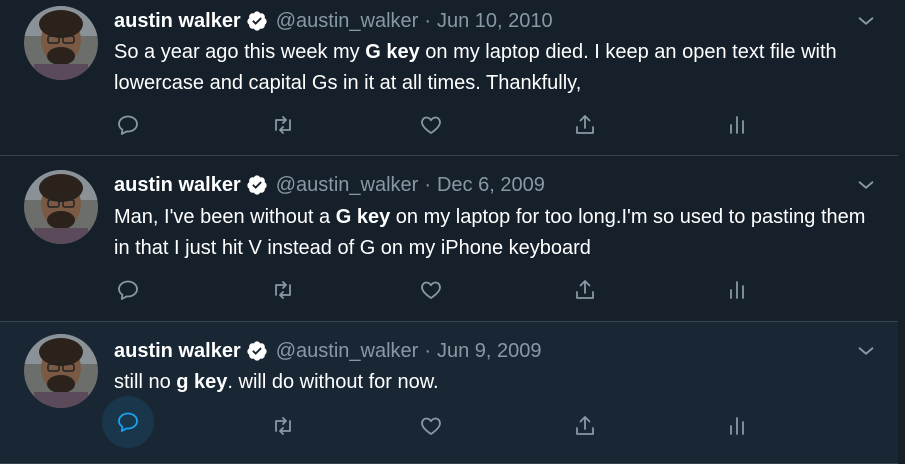 The image size is (905, 464). What do you see at coordinates (489, 351) in the screenshot?
I see `tweet-date: Jun 9, 2009` at bounding box center [489, 351].